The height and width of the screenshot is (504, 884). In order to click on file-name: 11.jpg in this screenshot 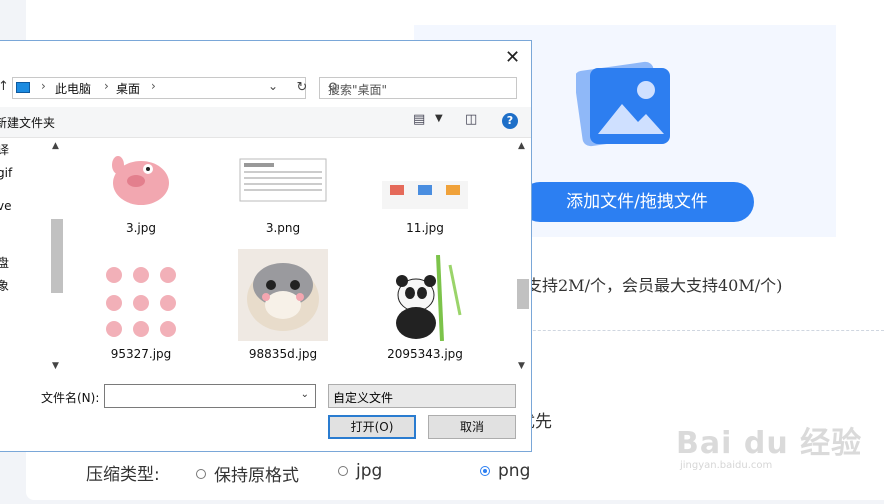, I will do `click(425, 228)`.